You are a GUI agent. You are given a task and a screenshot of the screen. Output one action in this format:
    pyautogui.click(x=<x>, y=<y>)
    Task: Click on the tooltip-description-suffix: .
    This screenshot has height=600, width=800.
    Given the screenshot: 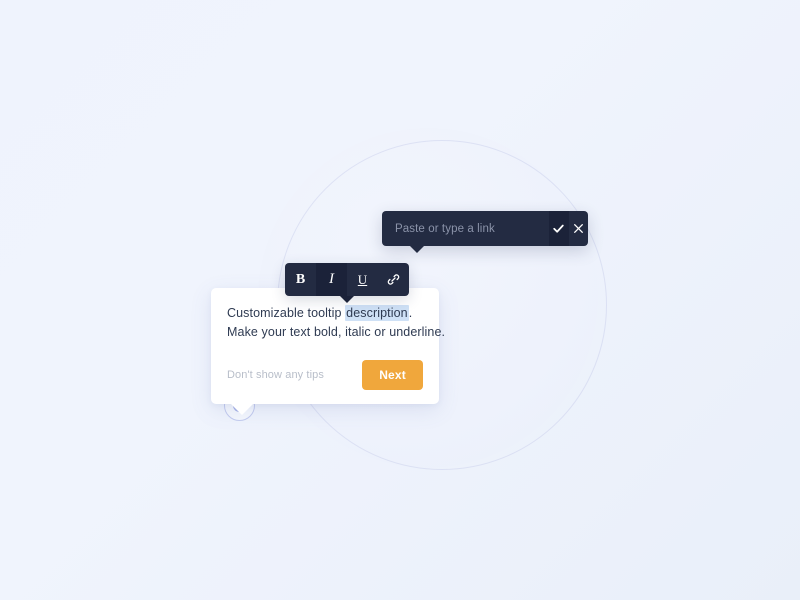 What is the action you would take?
    pyautogui.click(x=410, y=313)
    